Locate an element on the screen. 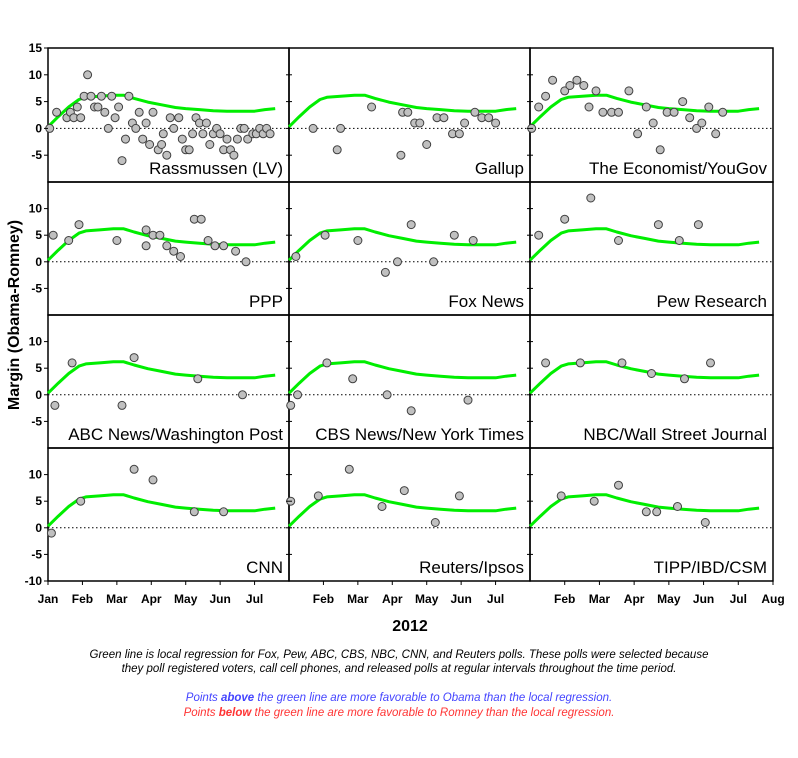  x-tick-label: Apr is located at coordinates (634, 599).